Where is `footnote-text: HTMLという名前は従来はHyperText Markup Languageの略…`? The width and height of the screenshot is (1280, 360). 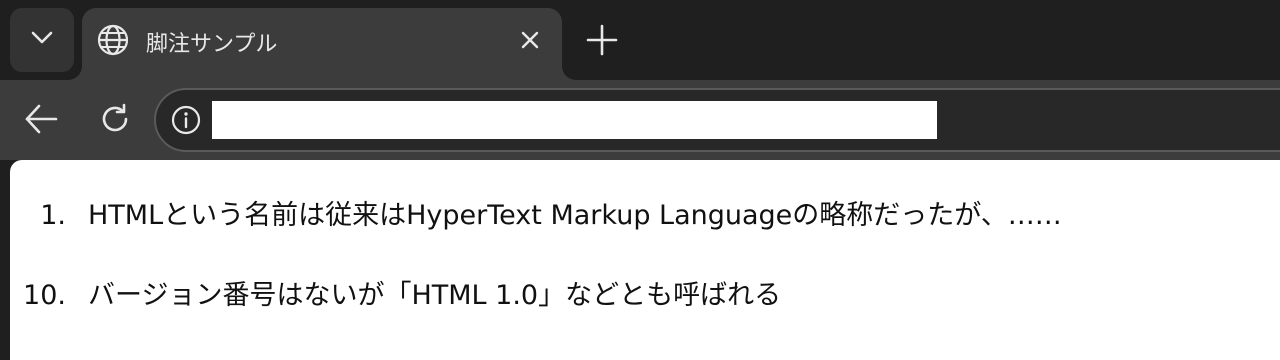
footnote-text: HTMLという名前は従来はHyperText Markup Languageの略… is located at coordinates (575, 215).